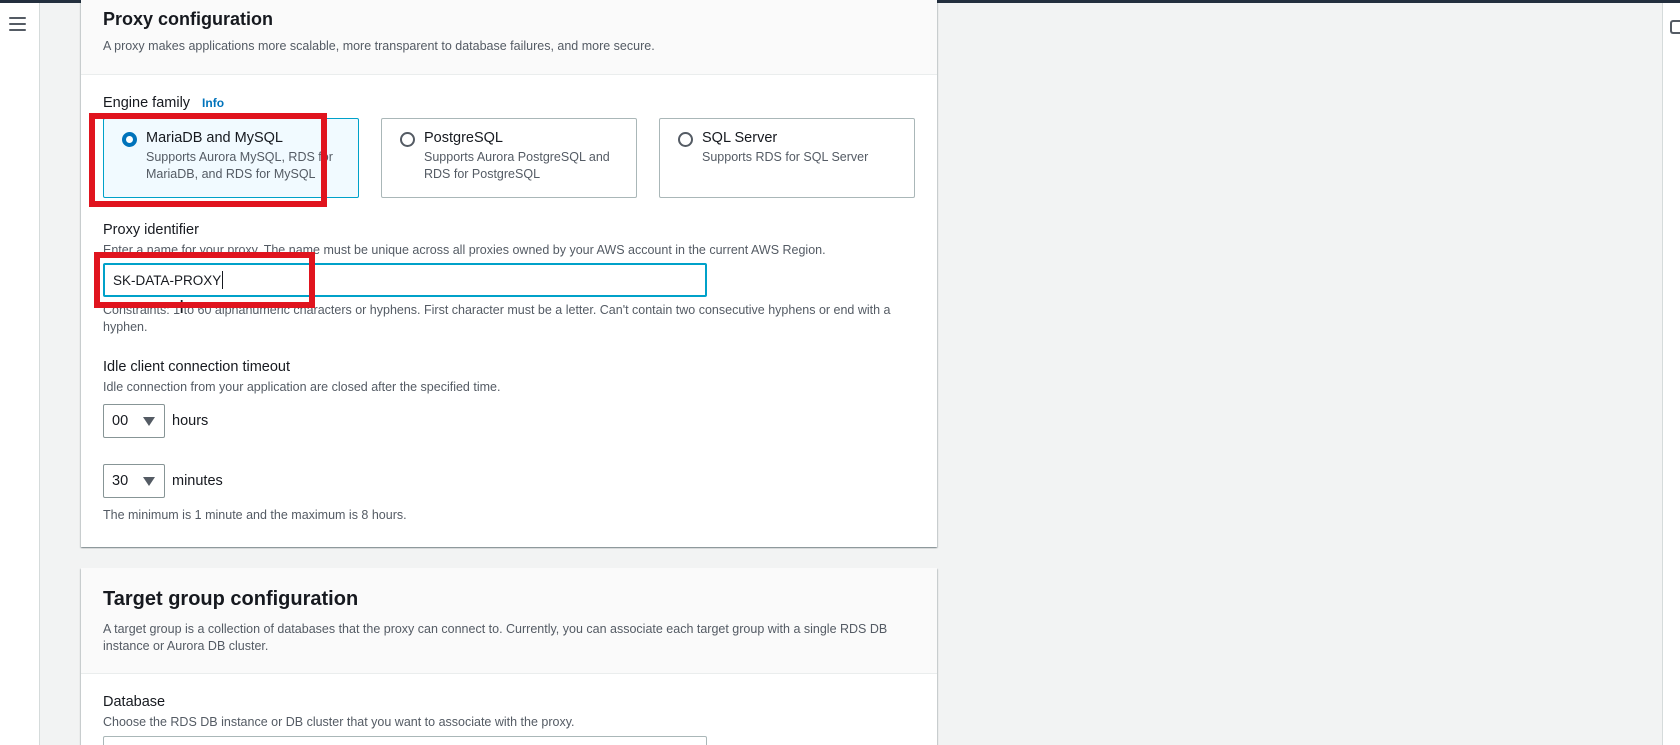  Describe the element at coordinates (214, 138) in the screenshot. I see `engine-tile-title: MariaDB and MySQL` at that location.